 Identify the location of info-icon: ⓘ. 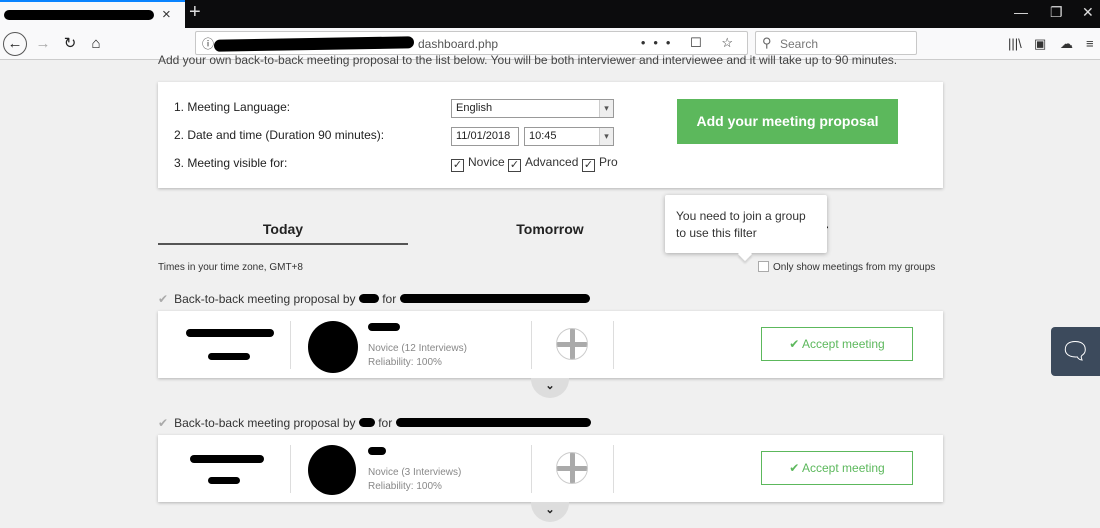
(208, 43).